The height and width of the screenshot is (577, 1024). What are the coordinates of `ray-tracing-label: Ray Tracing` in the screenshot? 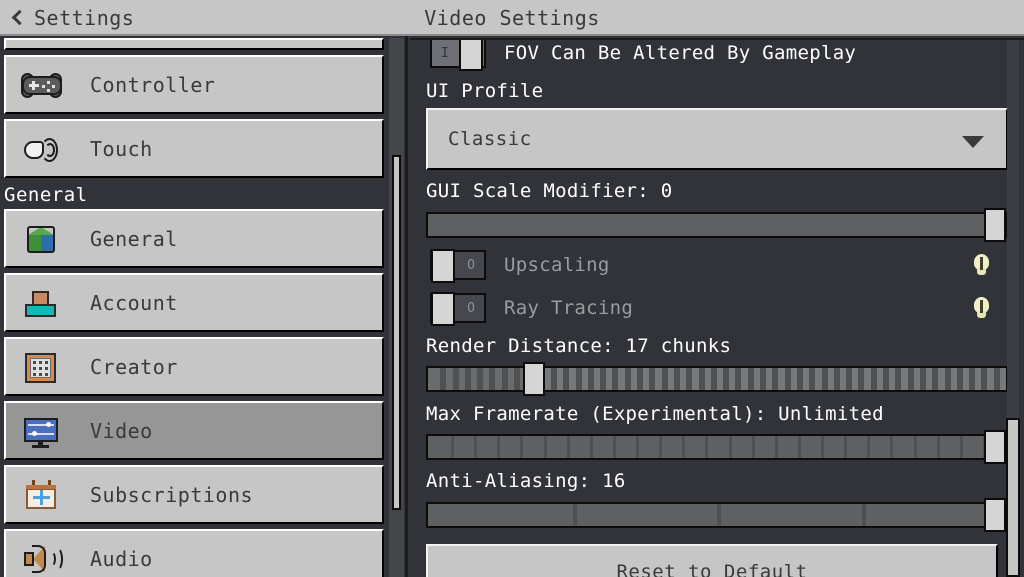 It's located at (569, 308).